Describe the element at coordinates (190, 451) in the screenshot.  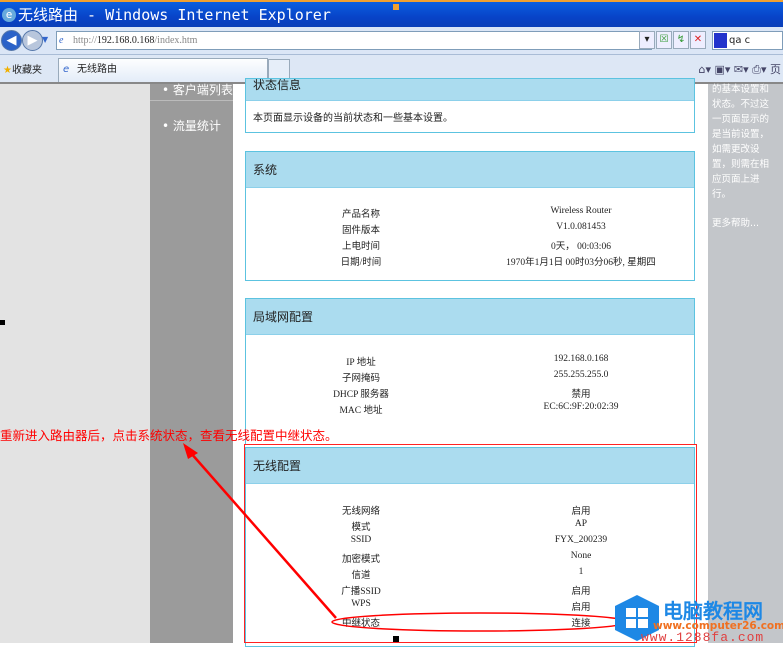
I see `annotation-arrowhead` at that location.